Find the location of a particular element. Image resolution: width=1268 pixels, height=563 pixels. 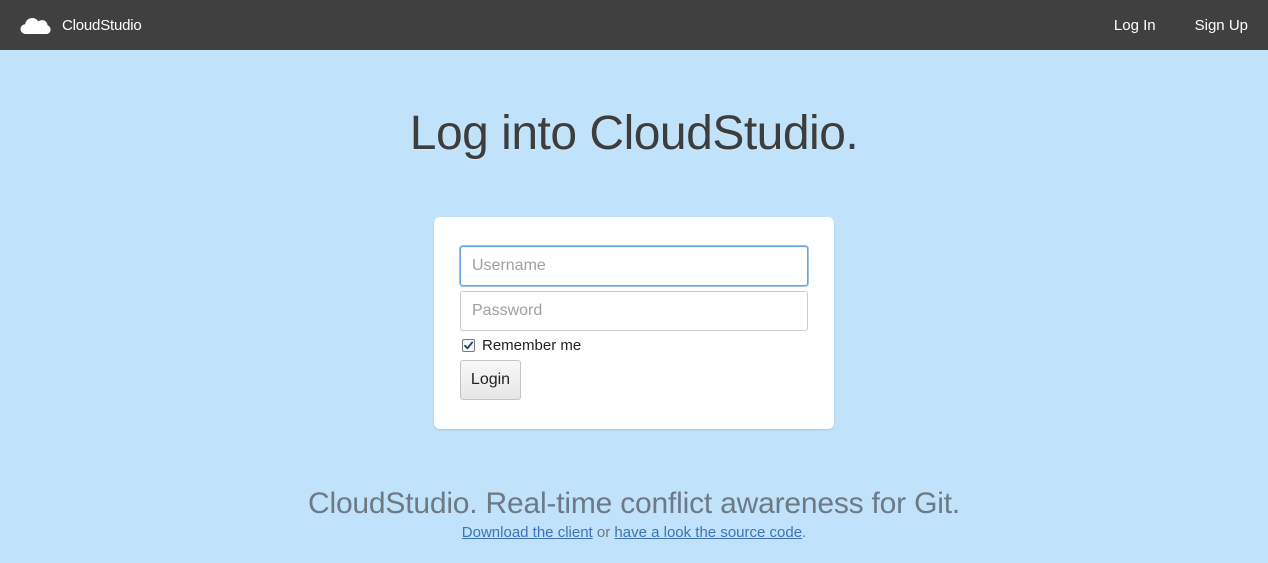

footer-period: . is located at coordinates (804, 532).